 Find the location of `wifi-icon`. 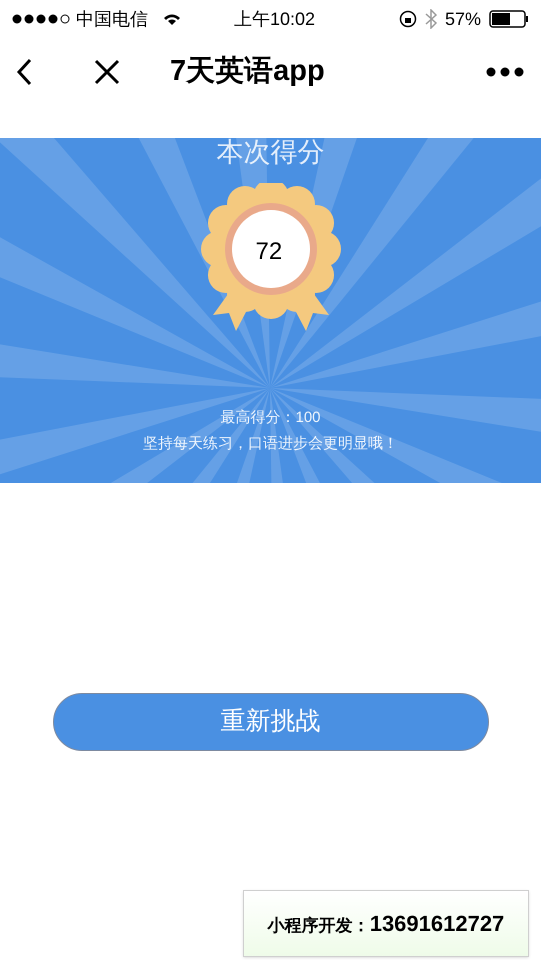

wifi-icon is located at coordinates (172, 19).